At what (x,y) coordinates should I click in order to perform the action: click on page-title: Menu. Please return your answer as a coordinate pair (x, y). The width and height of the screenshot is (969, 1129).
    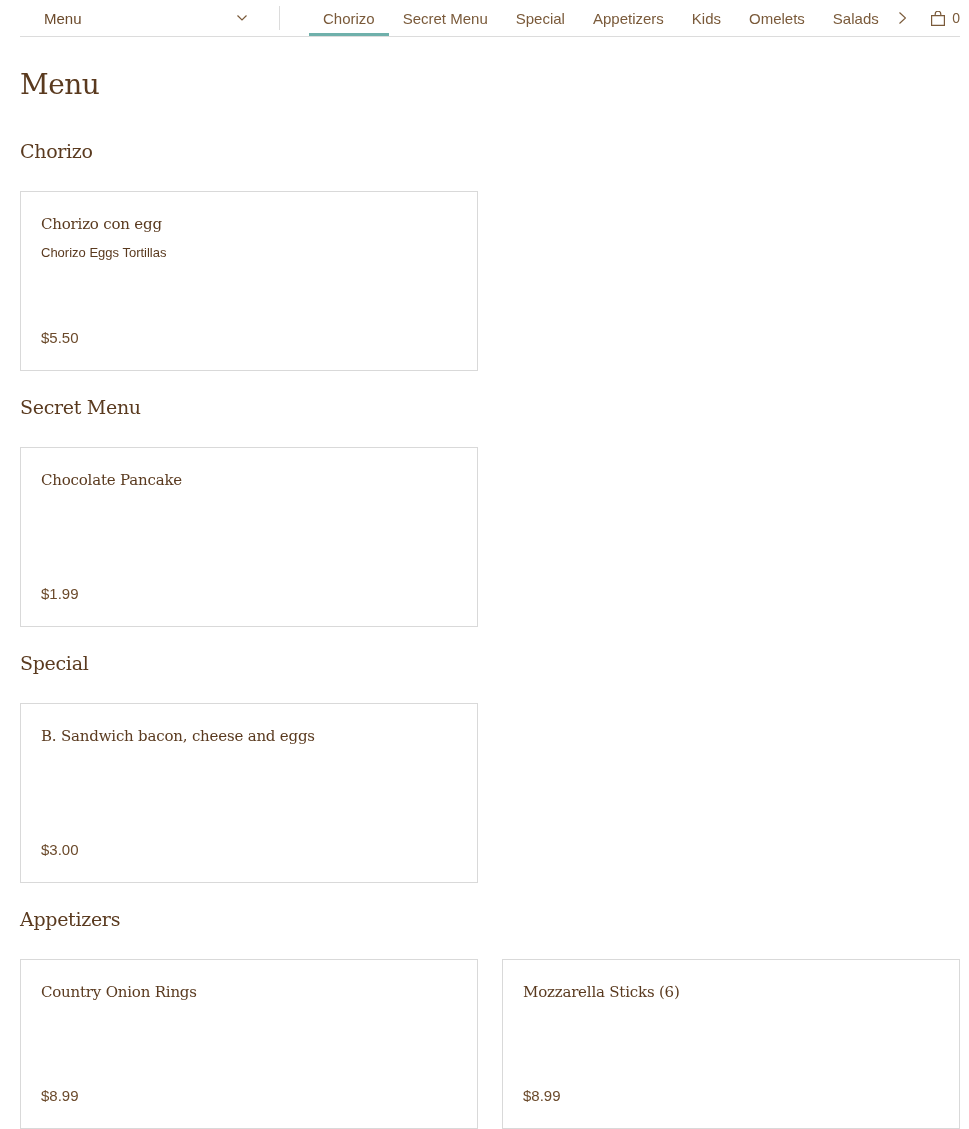
    Looking at the image, I should click on (60, 85).